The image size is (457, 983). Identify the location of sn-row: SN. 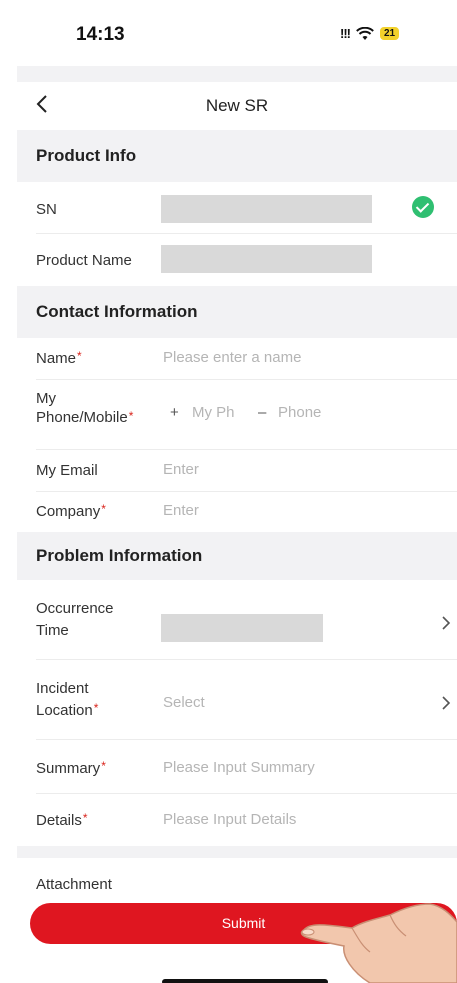
(237, 208).